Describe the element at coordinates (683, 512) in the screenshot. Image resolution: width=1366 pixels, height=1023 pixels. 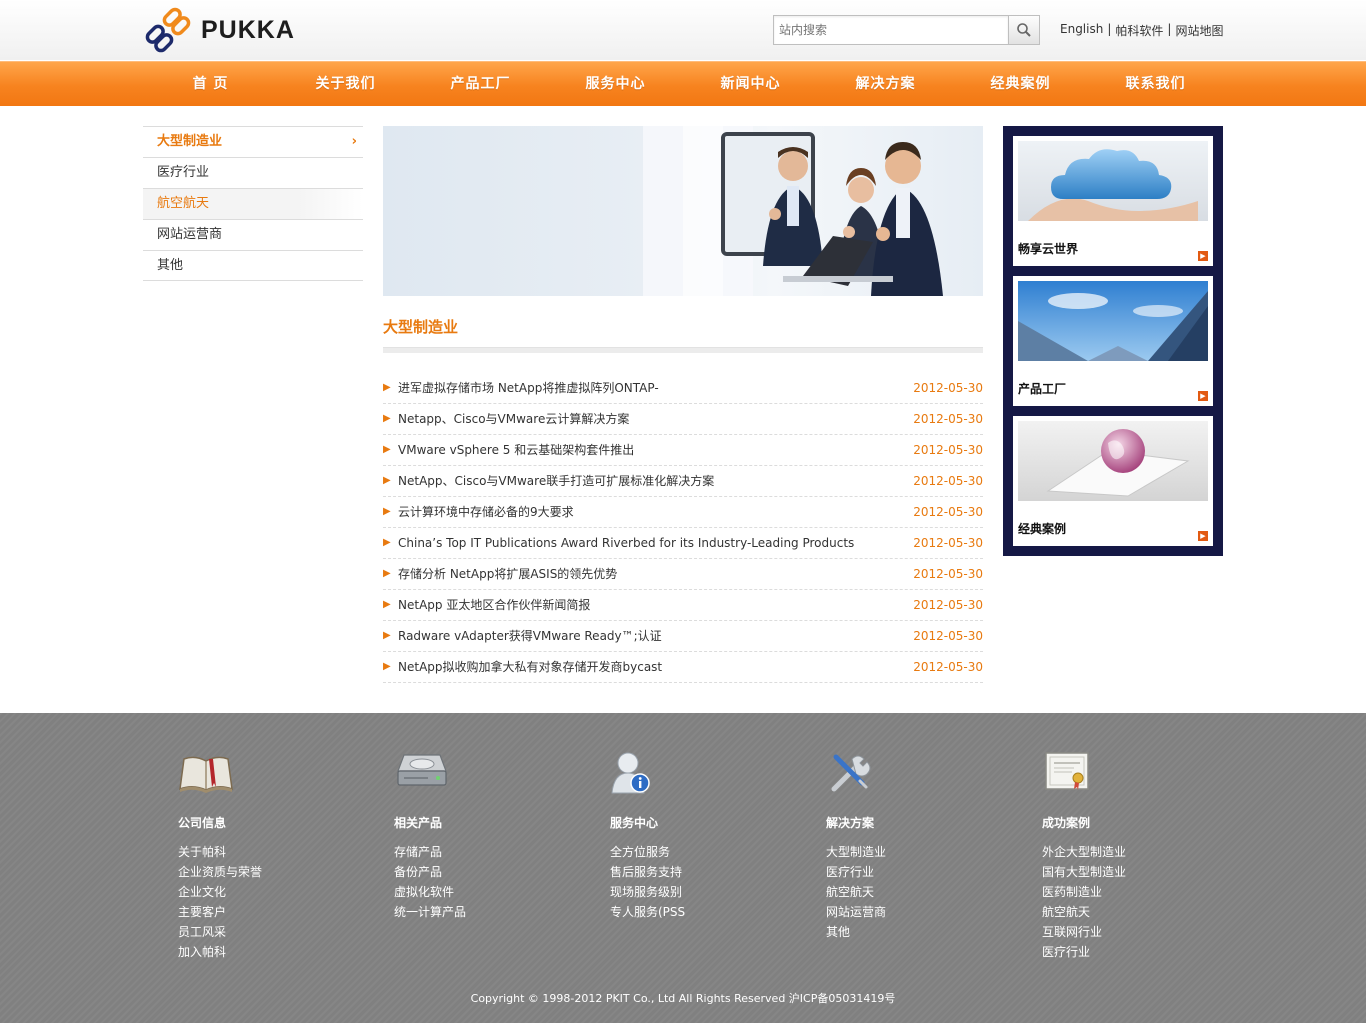
I see `list-item: ▶ 云计算环境中存储必备的9大要求 2012-05-30` at that location.